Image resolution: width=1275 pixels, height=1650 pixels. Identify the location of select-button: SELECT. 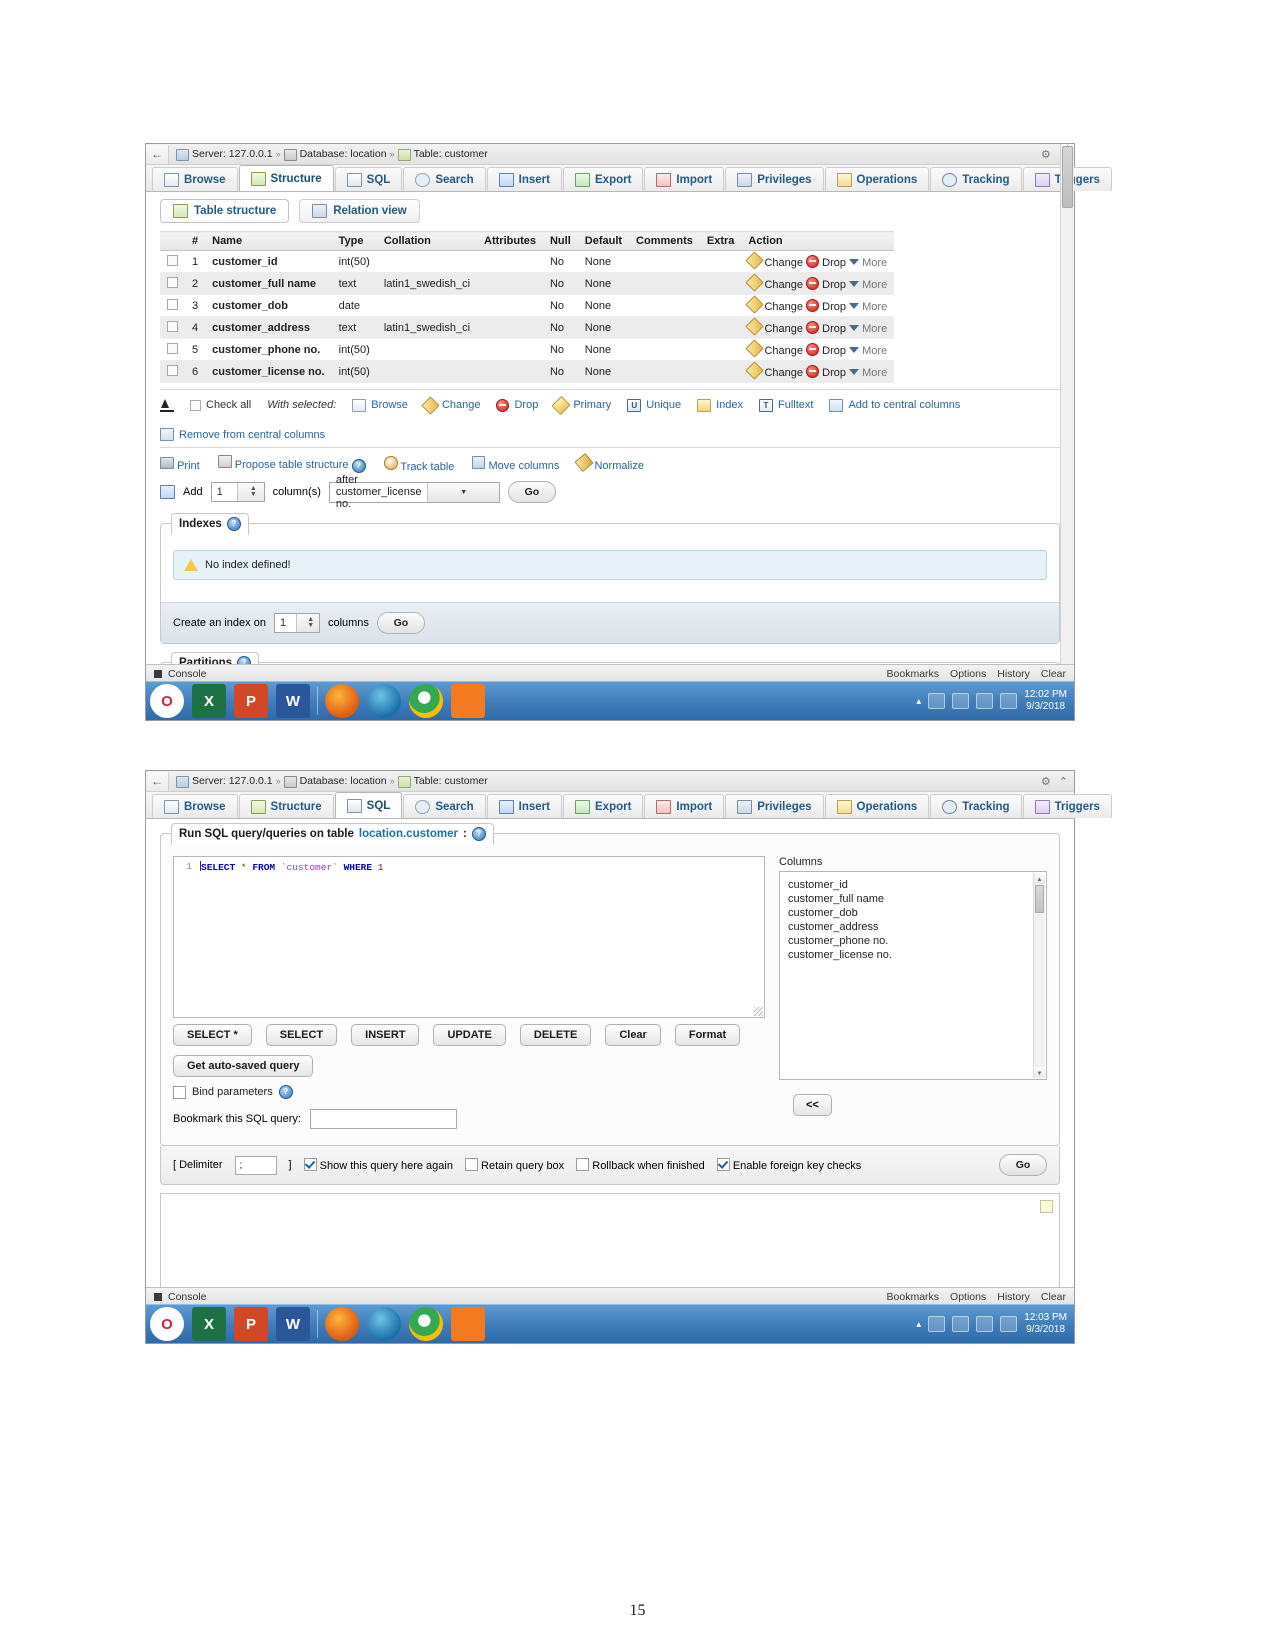
(301, 1035).